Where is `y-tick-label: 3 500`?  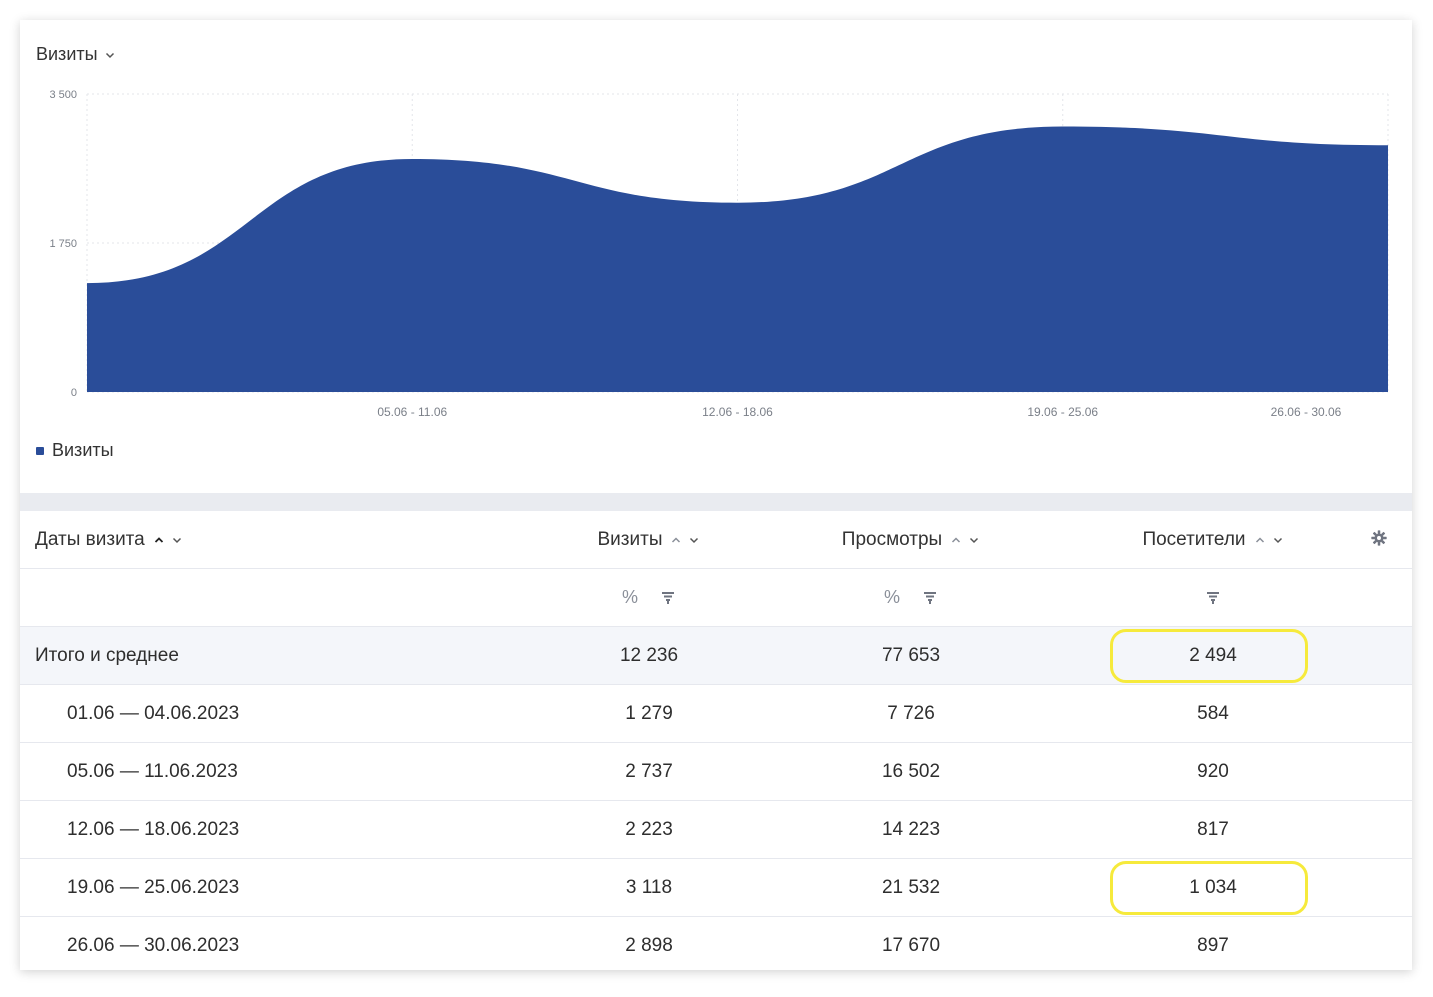 y-tick-label: 3 500 is located at coordinates (63, 95).